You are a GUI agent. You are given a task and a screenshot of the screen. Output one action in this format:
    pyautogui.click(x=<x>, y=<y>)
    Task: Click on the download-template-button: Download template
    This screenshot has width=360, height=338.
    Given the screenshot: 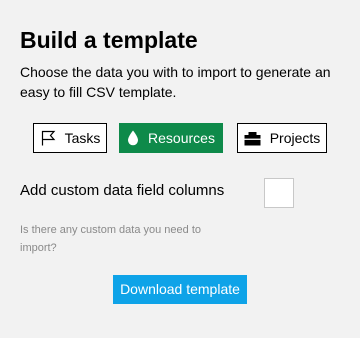 What is the action you would take?
    pyautogui.click(x=180, y=289)
    